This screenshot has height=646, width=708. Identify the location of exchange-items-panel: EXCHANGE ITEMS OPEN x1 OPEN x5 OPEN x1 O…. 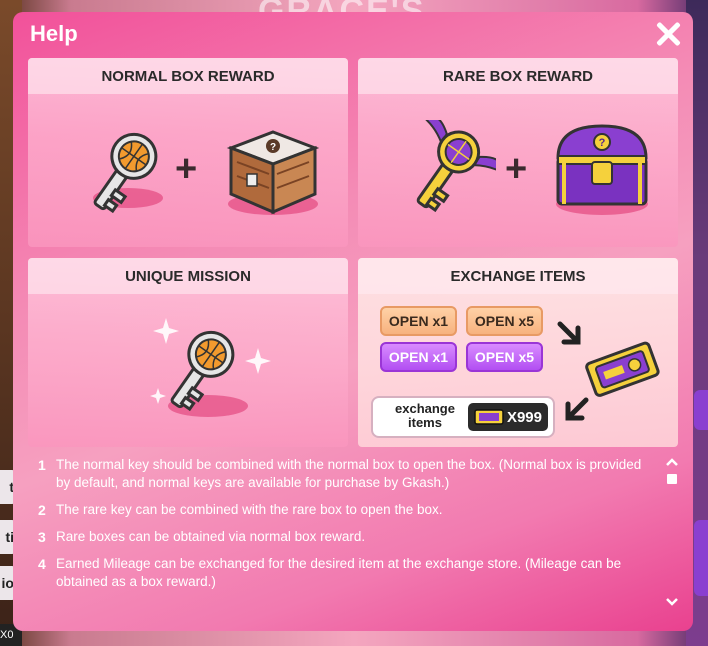
(518, 352).